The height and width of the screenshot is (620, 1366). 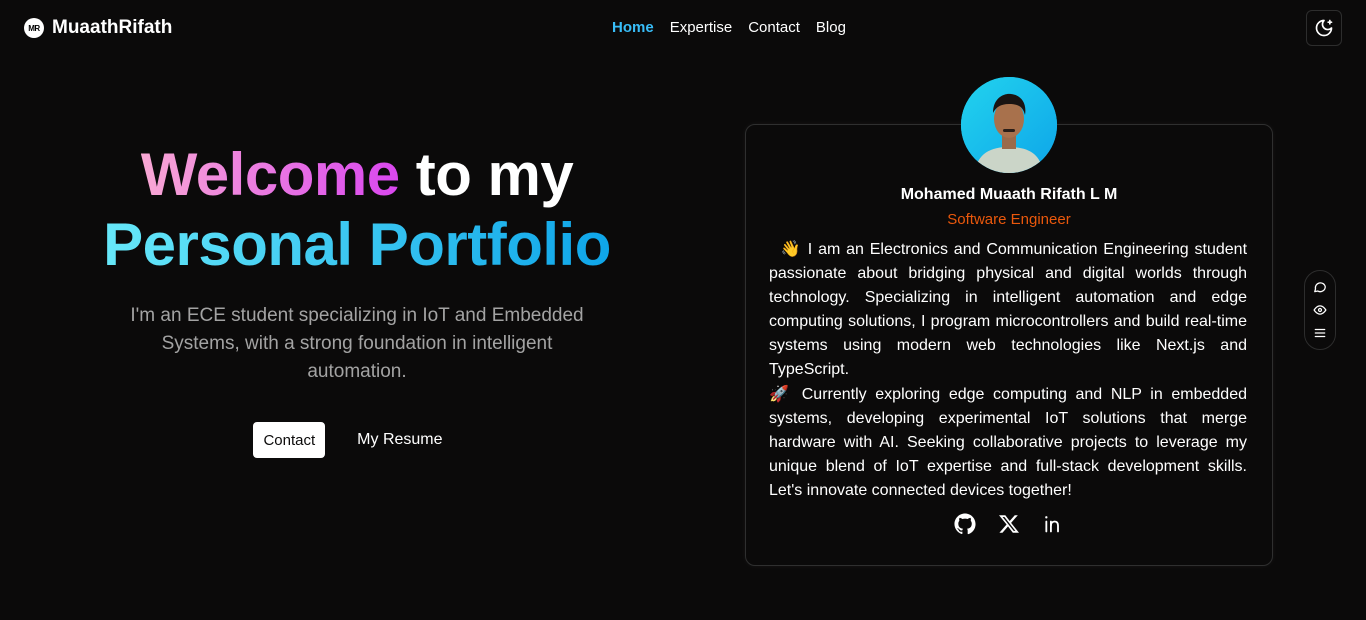 What do you see at coordinates (270, 174) in the screenshot?
I see `hero-title-welcome: Welcome` at bounding box center [270, 174].